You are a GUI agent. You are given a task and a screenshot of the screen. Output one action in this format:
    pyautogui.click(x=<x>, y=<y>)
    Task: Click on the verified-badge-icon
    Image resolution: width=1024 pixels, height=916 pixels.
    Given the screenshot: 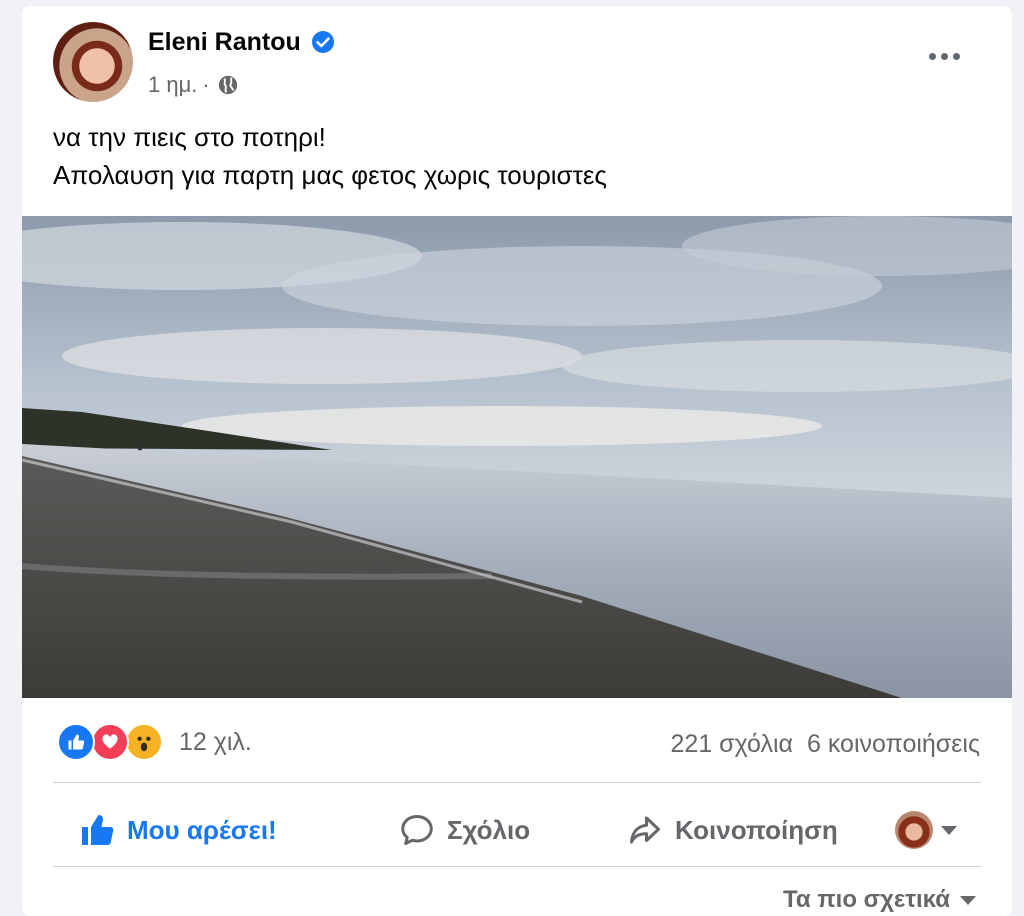 What is the action you would take?
    pyautogui.click(x=322, y=42)
    